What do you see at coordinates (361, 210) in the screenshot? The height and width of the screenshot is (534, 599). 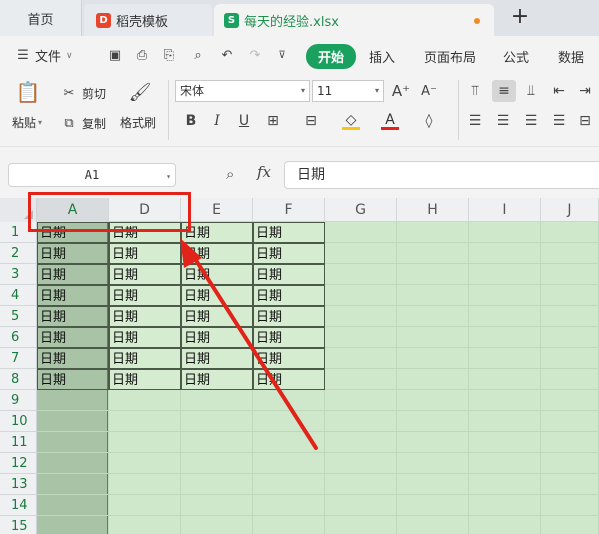 I see `column-header-g: G` at bounding box center [361, 210].